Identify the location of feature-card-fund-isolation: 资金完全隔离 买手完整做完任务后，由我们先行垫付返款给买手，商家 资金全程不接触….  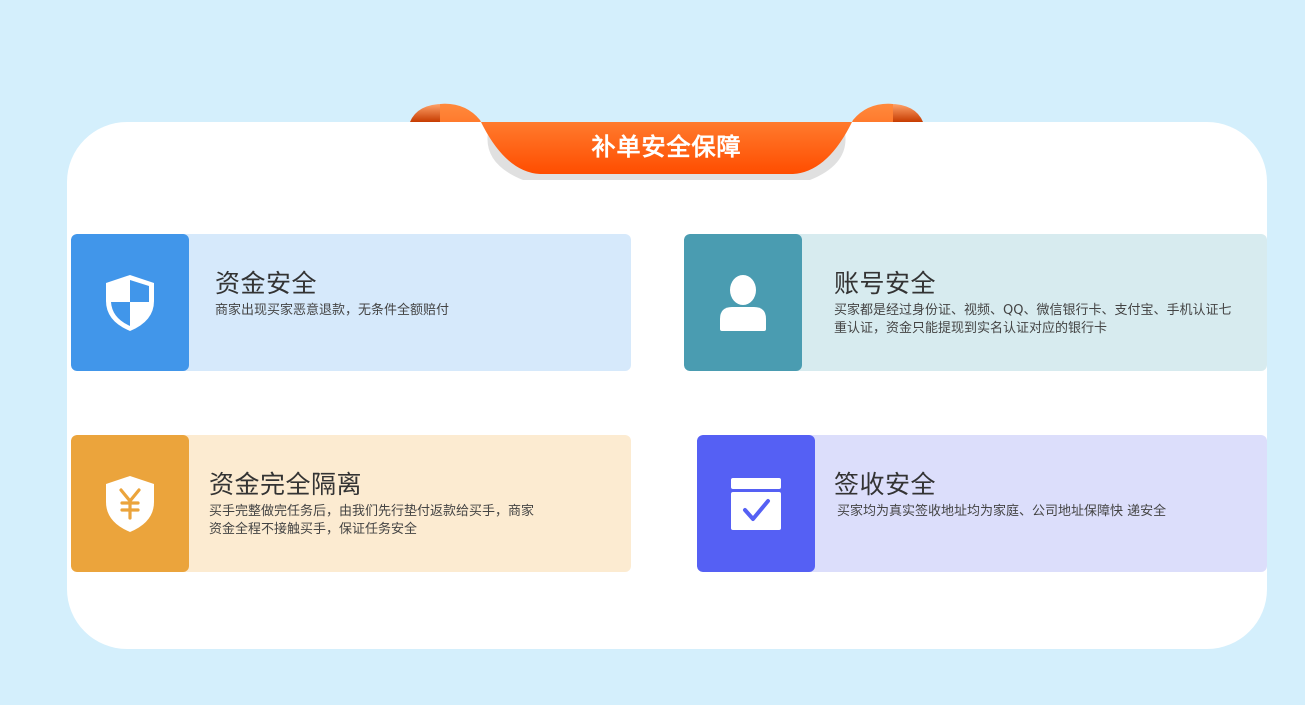
(351, 503).